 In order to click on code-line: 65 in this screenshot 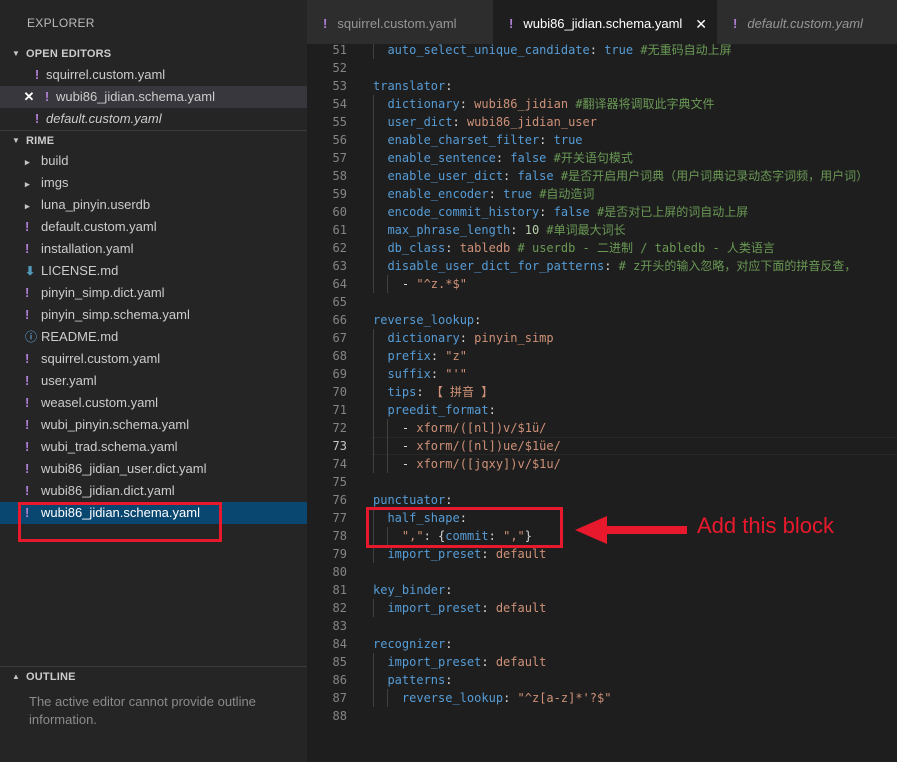, I will do `click(602, 302)`.